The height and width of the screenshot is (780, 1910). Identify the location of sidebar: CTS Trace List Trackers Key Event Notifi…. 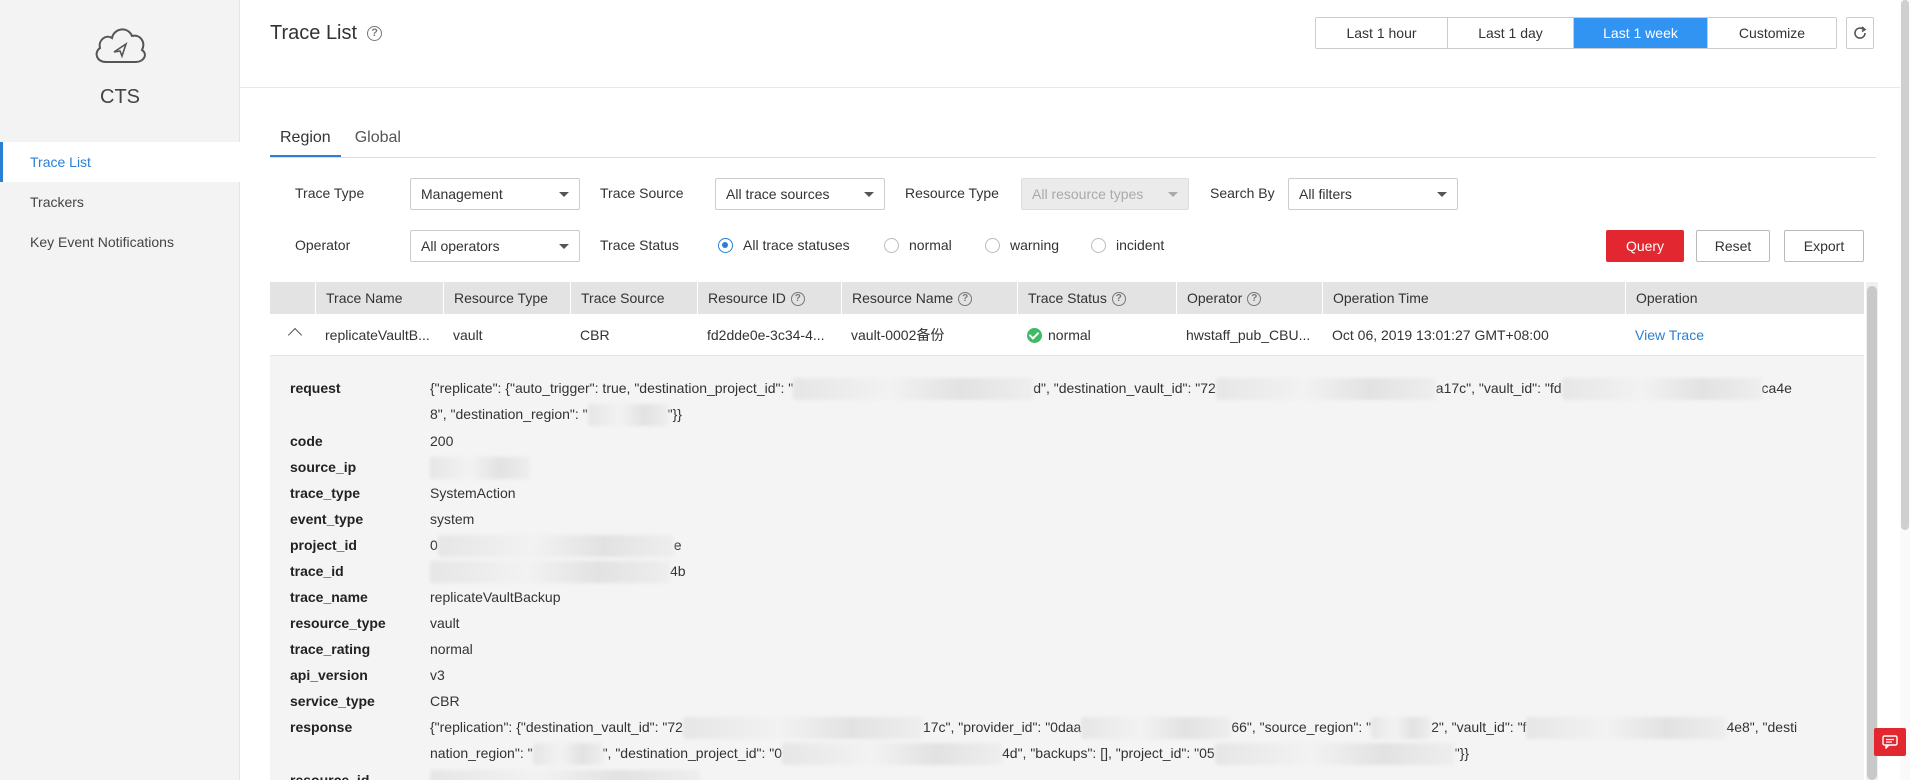
(120, 390).